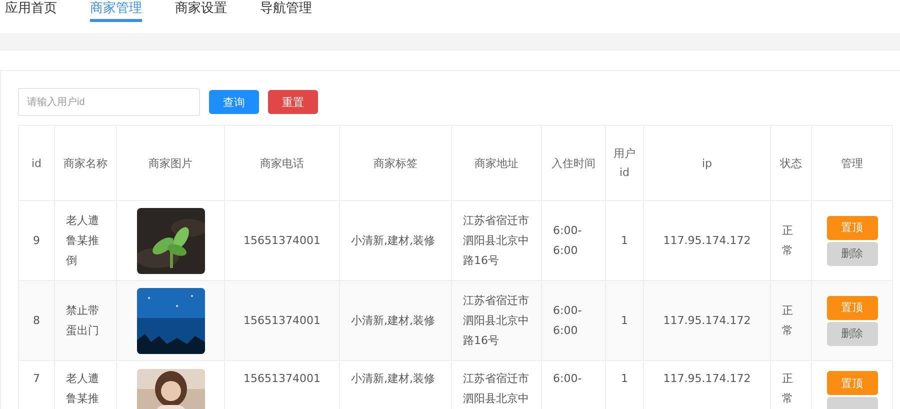 The height and width of the screenshot is (409, 900). What do you see at coordinates (286, 11) in the screenshot?
I see `nav-tab: 导航管理` at bounding box center [286, 11].